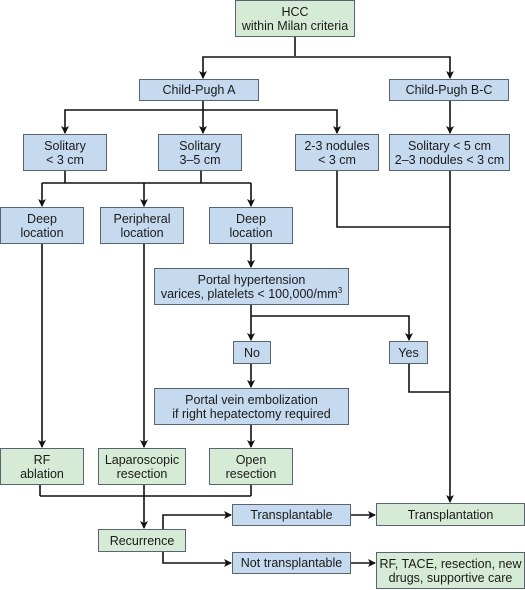  Describe the element at coordinates (393, 199) in the screenshot. I see `edge-nodules-to-transplant-line` at that location.